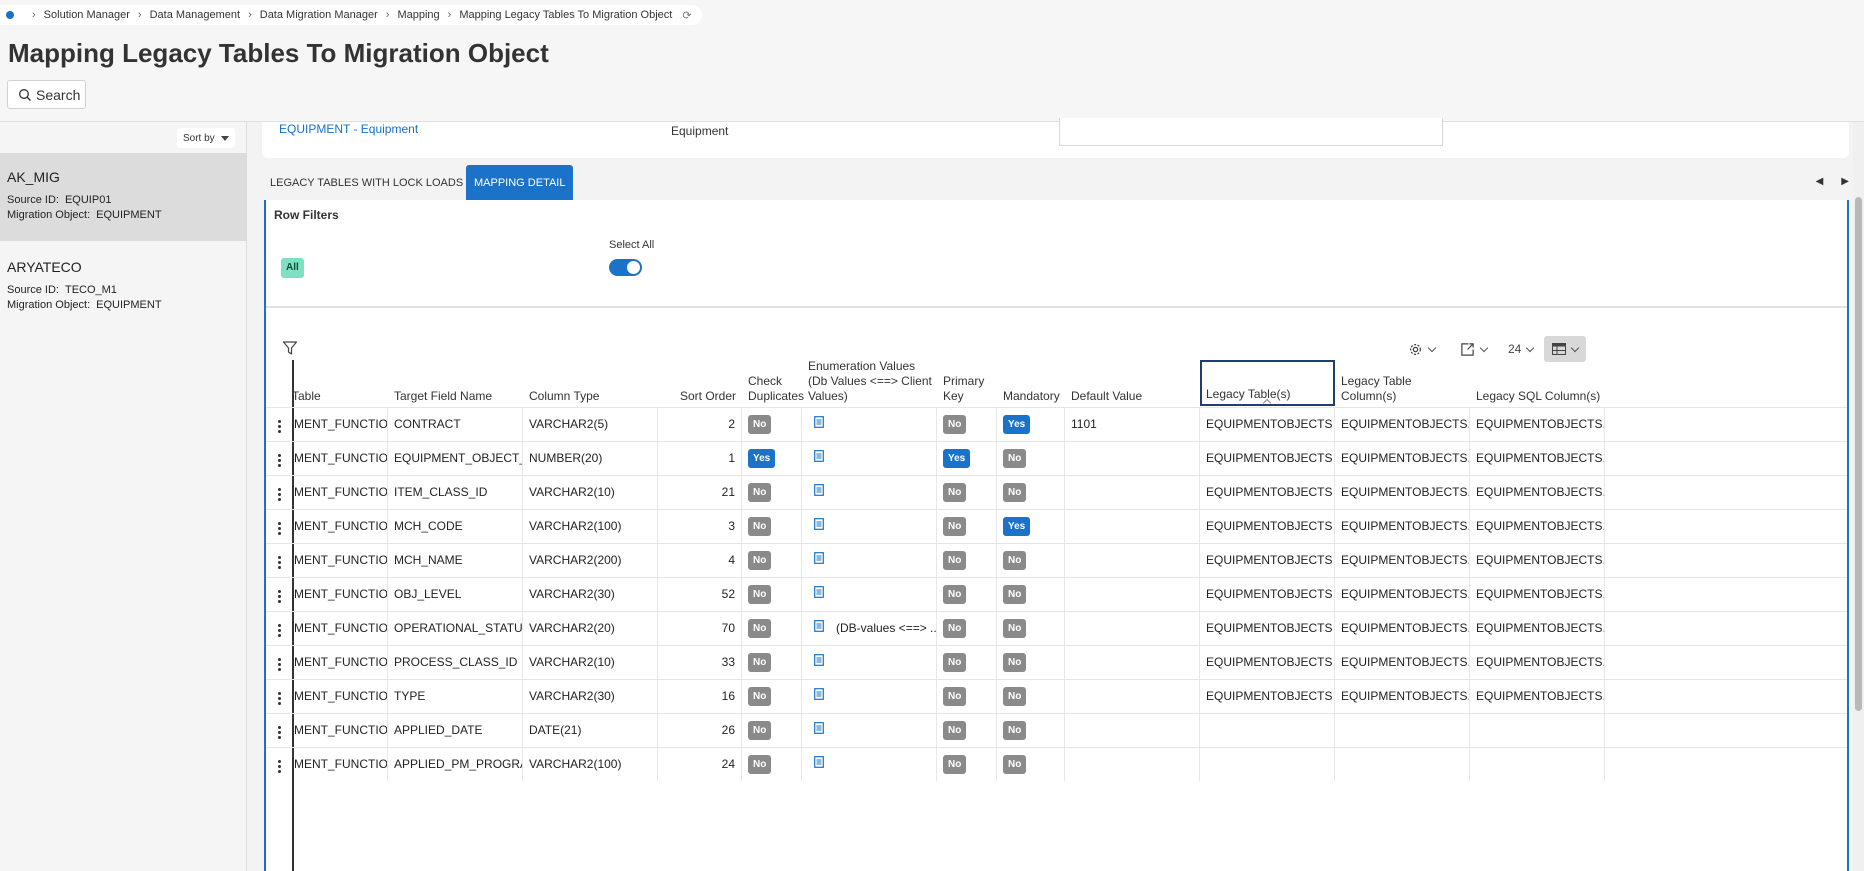  I want to click on cell-lsql: EQUIPMENTOBJECTS.C3, so click(1537, 560).